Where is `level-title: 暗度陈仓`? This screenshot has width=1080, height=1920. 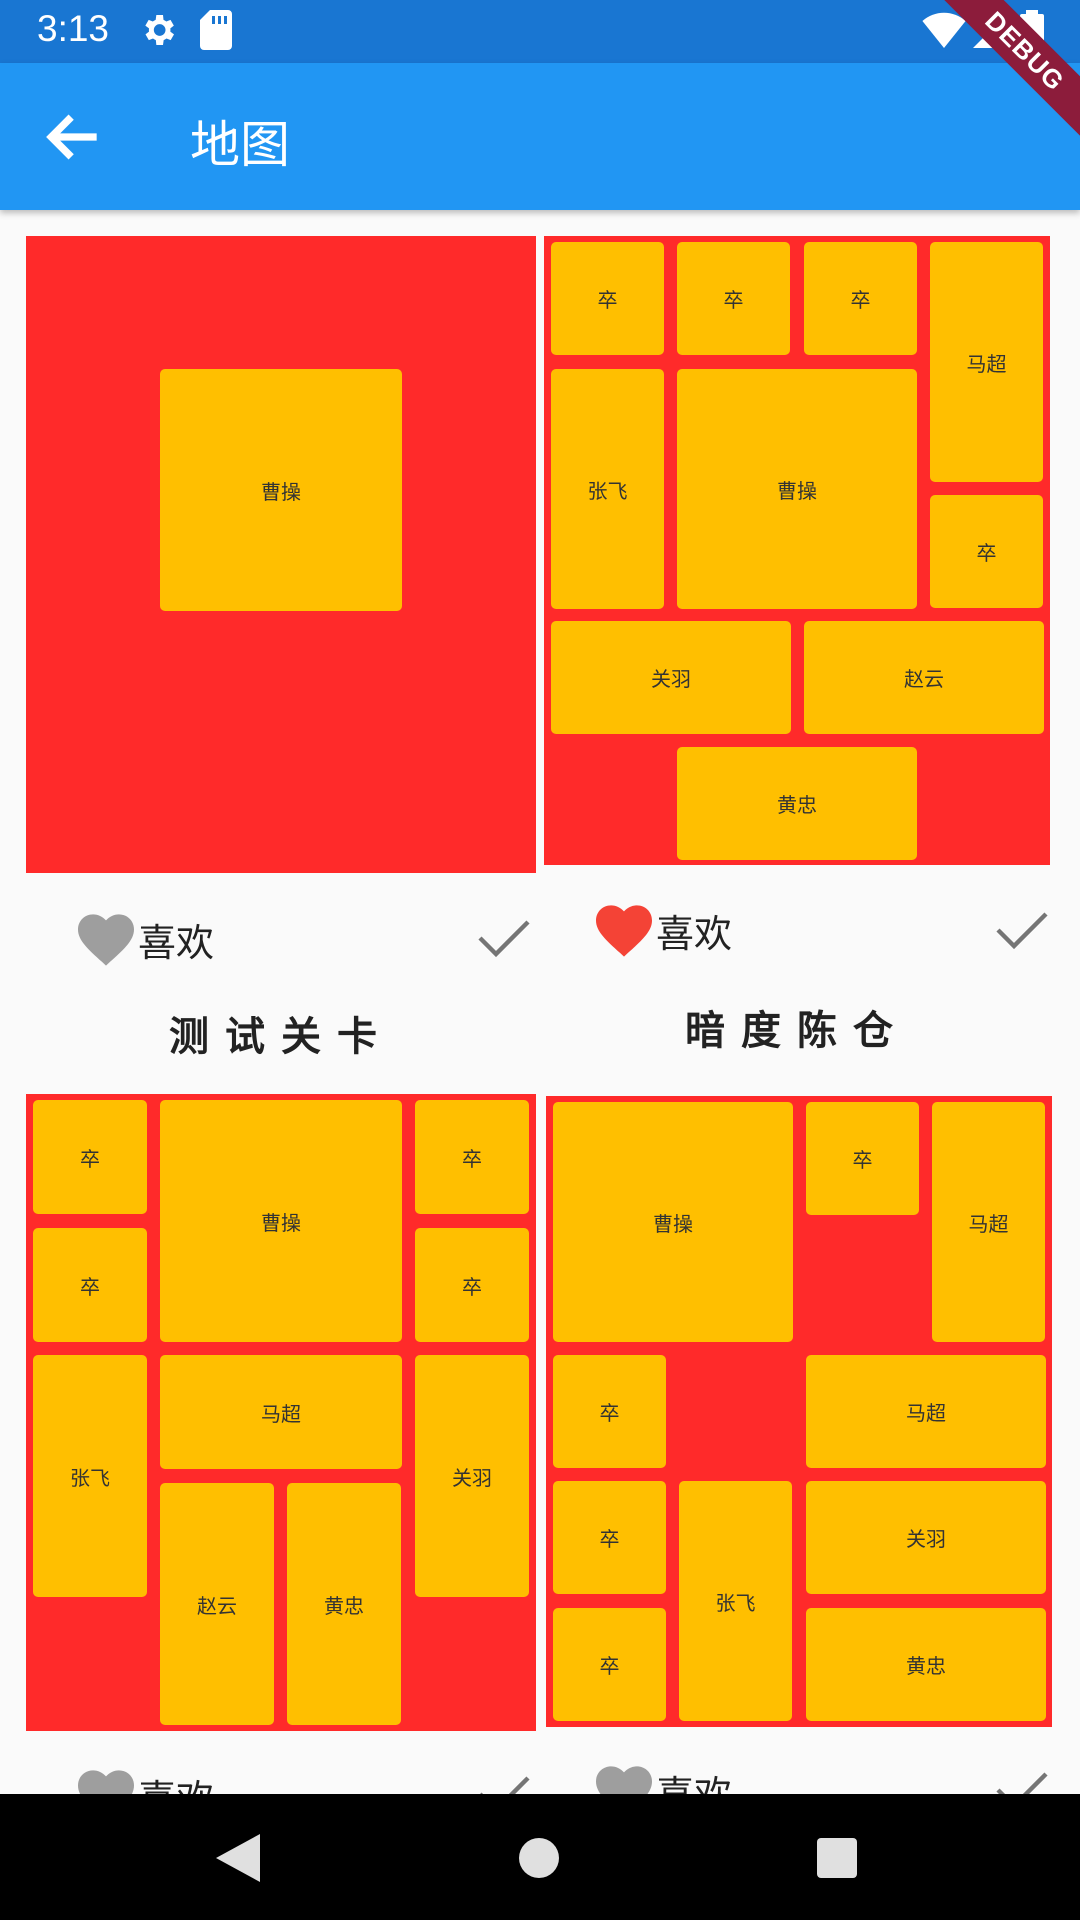 level-title: 暗度陈仓 is located at coordinates (797, 1031).